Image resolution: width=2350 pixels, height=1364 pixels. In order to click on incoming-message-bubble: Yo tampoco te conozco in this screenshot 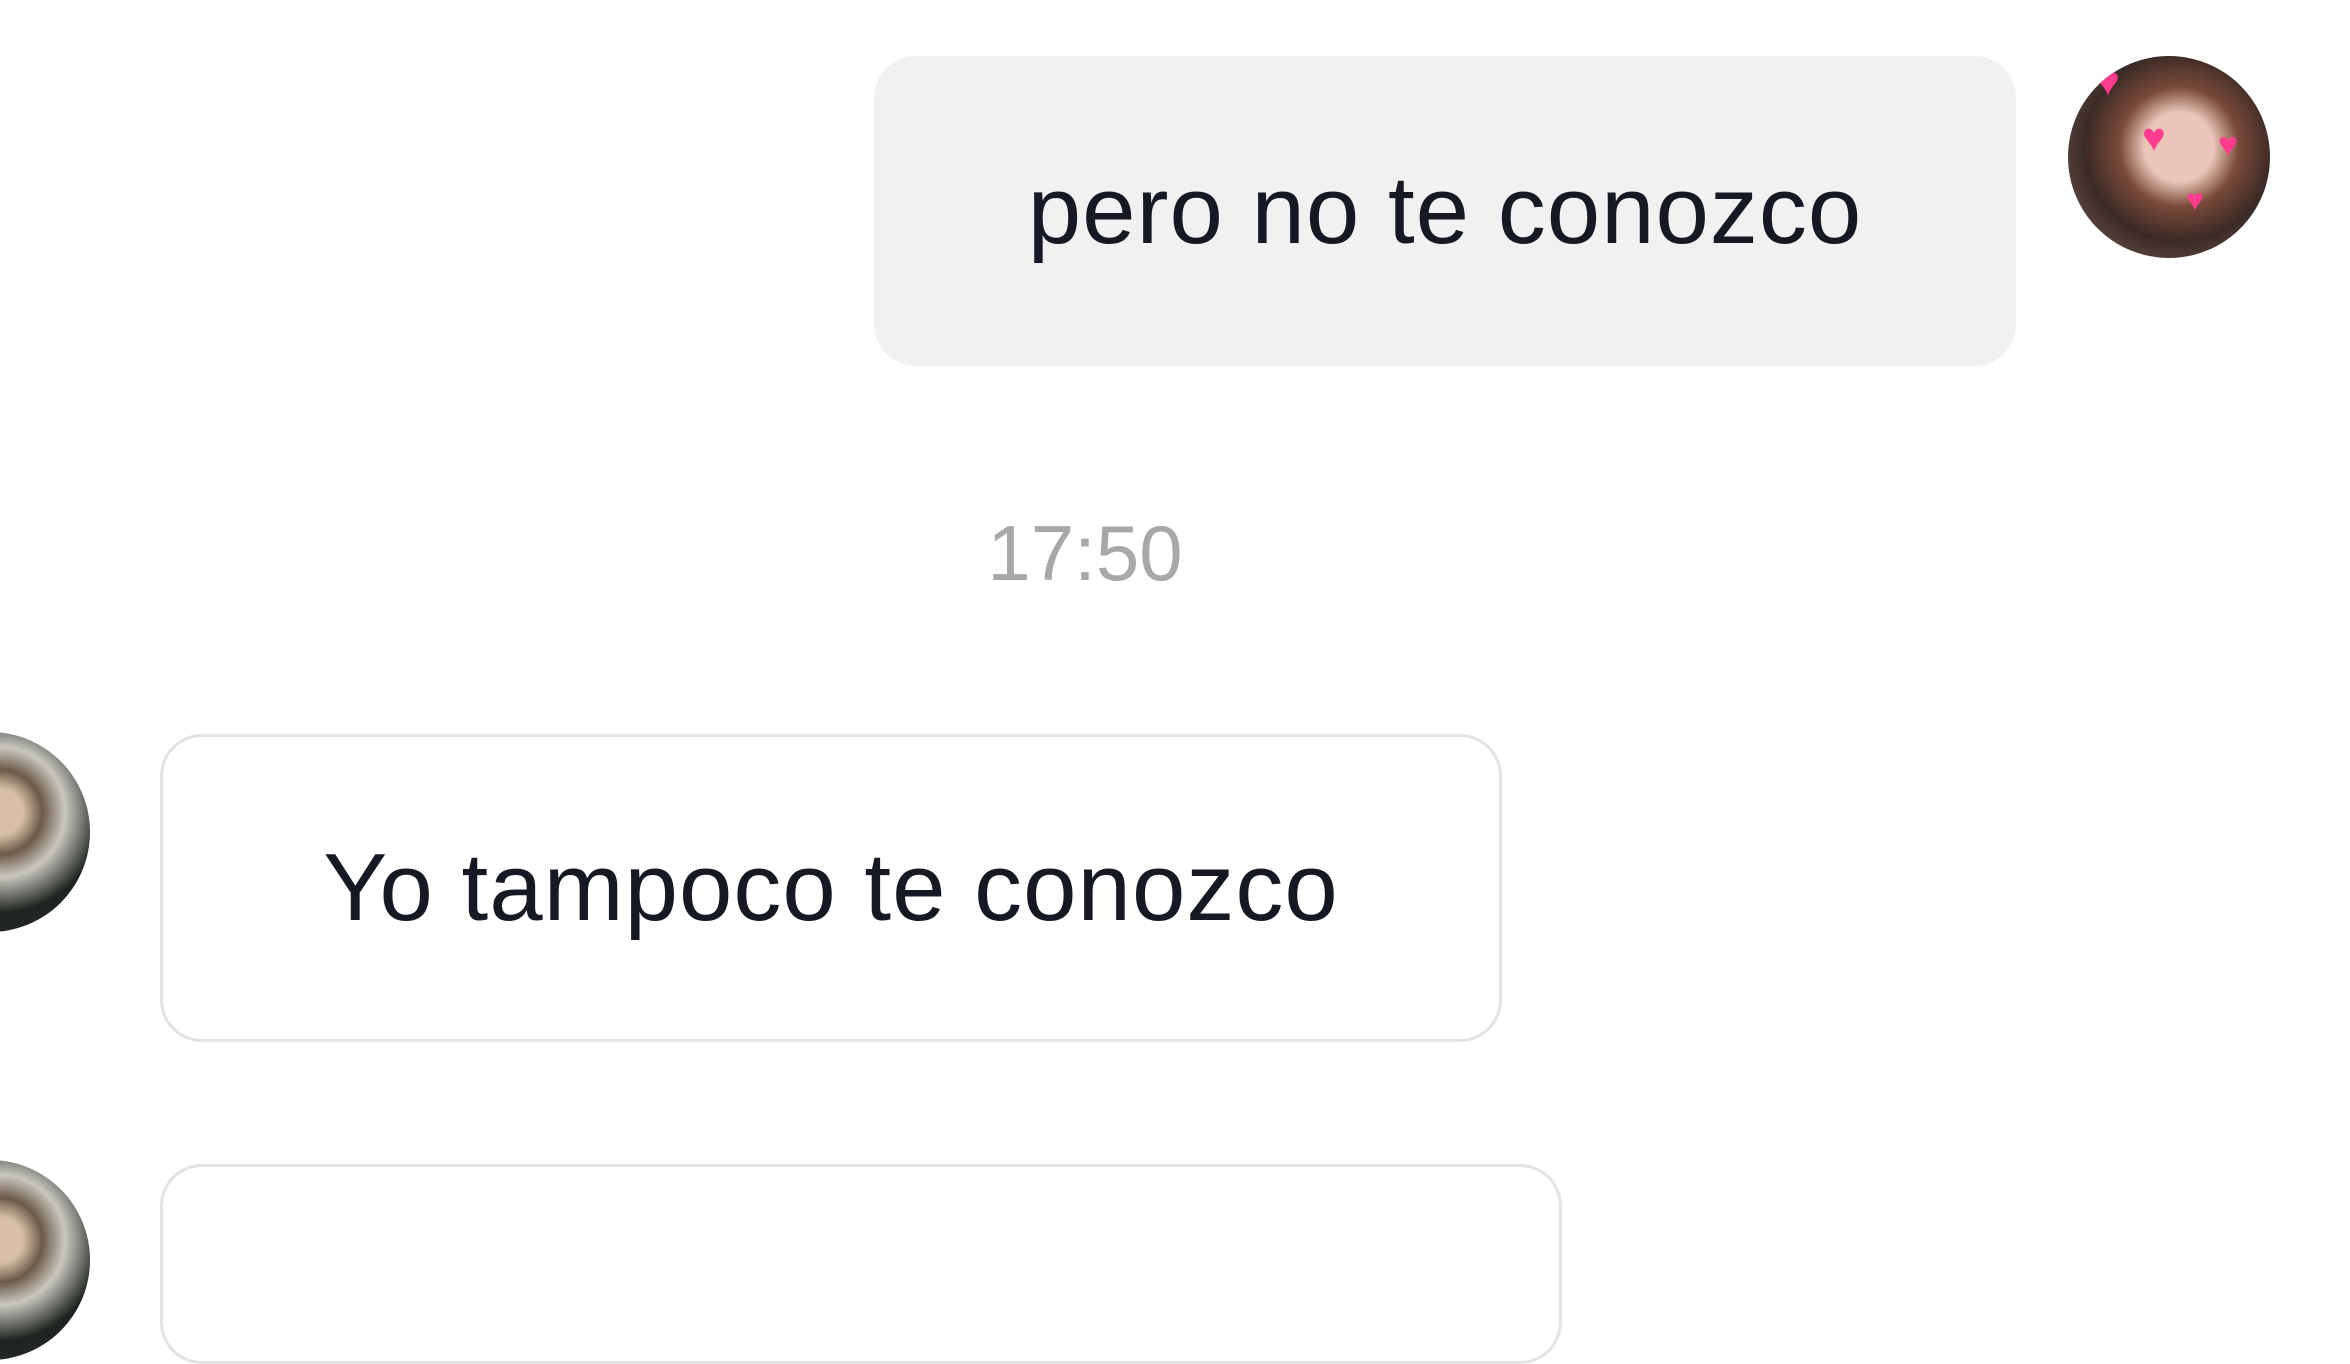, I will do `click(831, 888)`.